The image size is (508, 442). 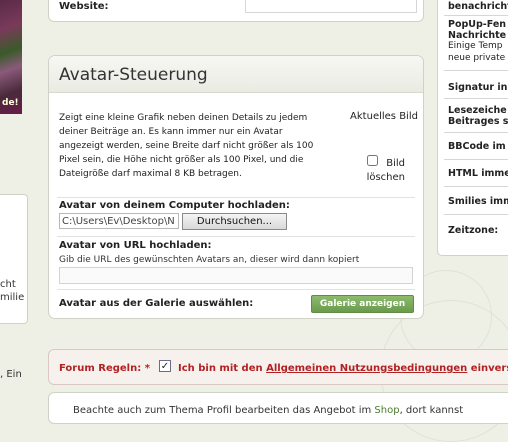 What do you see at coordinates (10, 103) in the screenshot?
I see `promo-image-text: de!` at bounding box center [10, 103].